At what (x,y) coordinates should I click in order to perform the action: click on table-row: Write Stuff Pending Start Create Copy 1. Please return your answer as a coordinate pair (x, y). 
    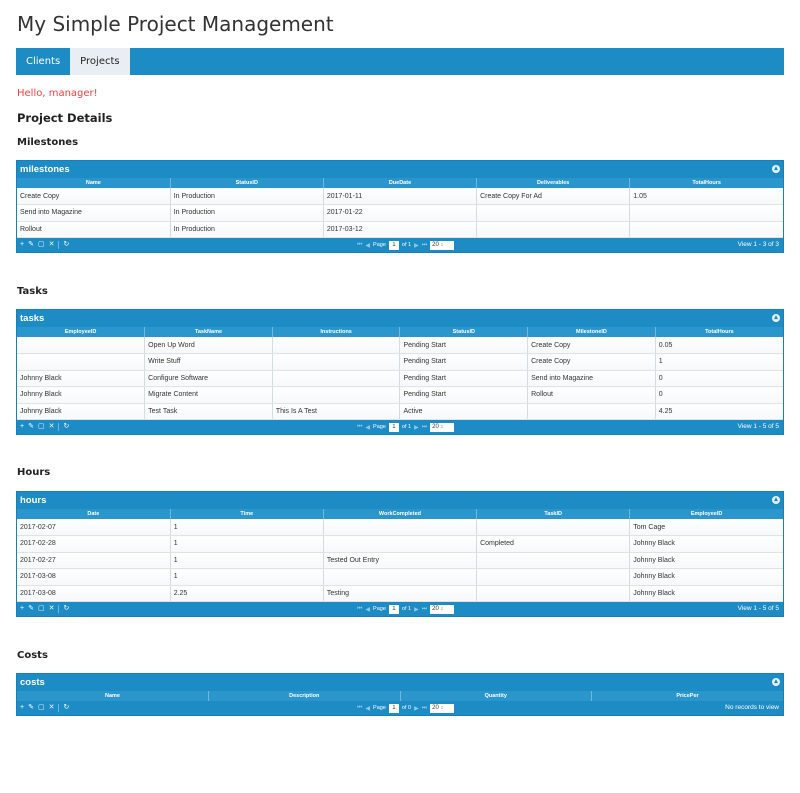
    Looking at the image, I should click on (400, 362).